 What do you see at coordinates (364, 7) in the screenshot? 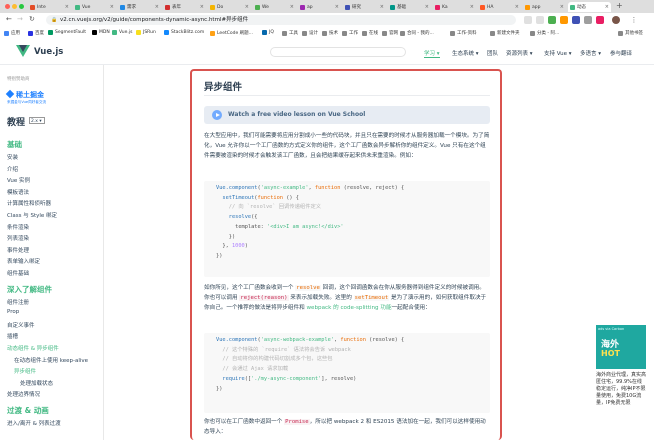
I see `browser-tab: 研究 ×` at bounding box center [364, 7].